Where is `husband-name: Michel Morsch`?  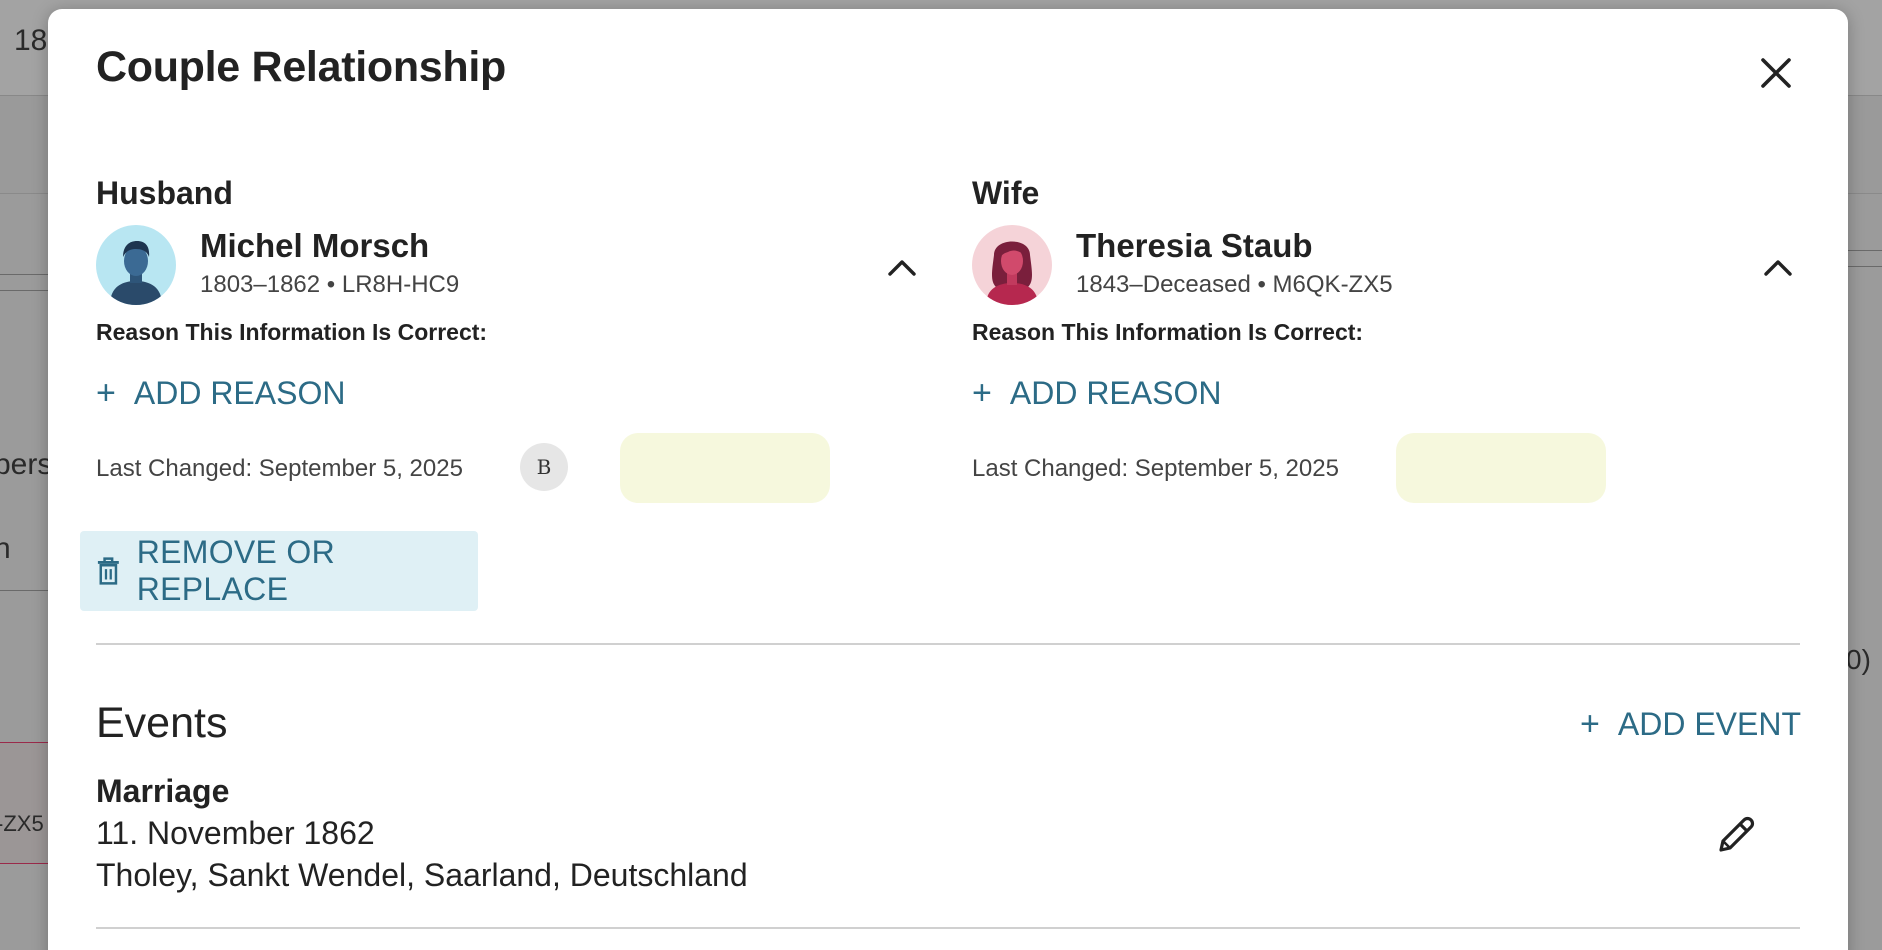 husband-name: Michel Morsch is located at coordinates (314, 246).